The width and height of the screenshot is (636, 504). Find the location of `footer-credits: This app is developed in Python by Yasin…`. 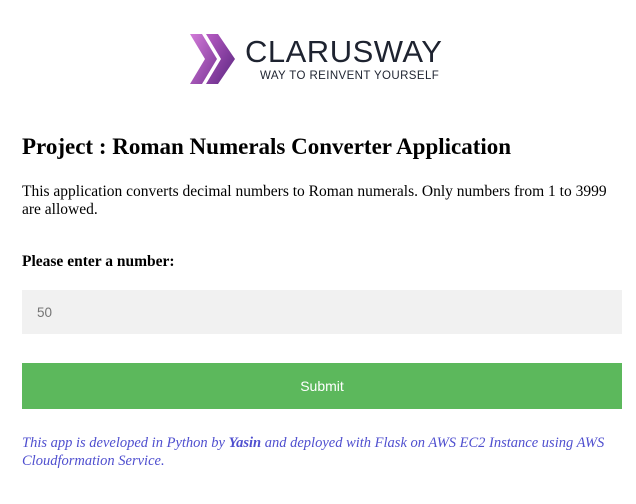

footer-credits: This app is developed in Python by Yasin… is located at coordinates (322, 452).